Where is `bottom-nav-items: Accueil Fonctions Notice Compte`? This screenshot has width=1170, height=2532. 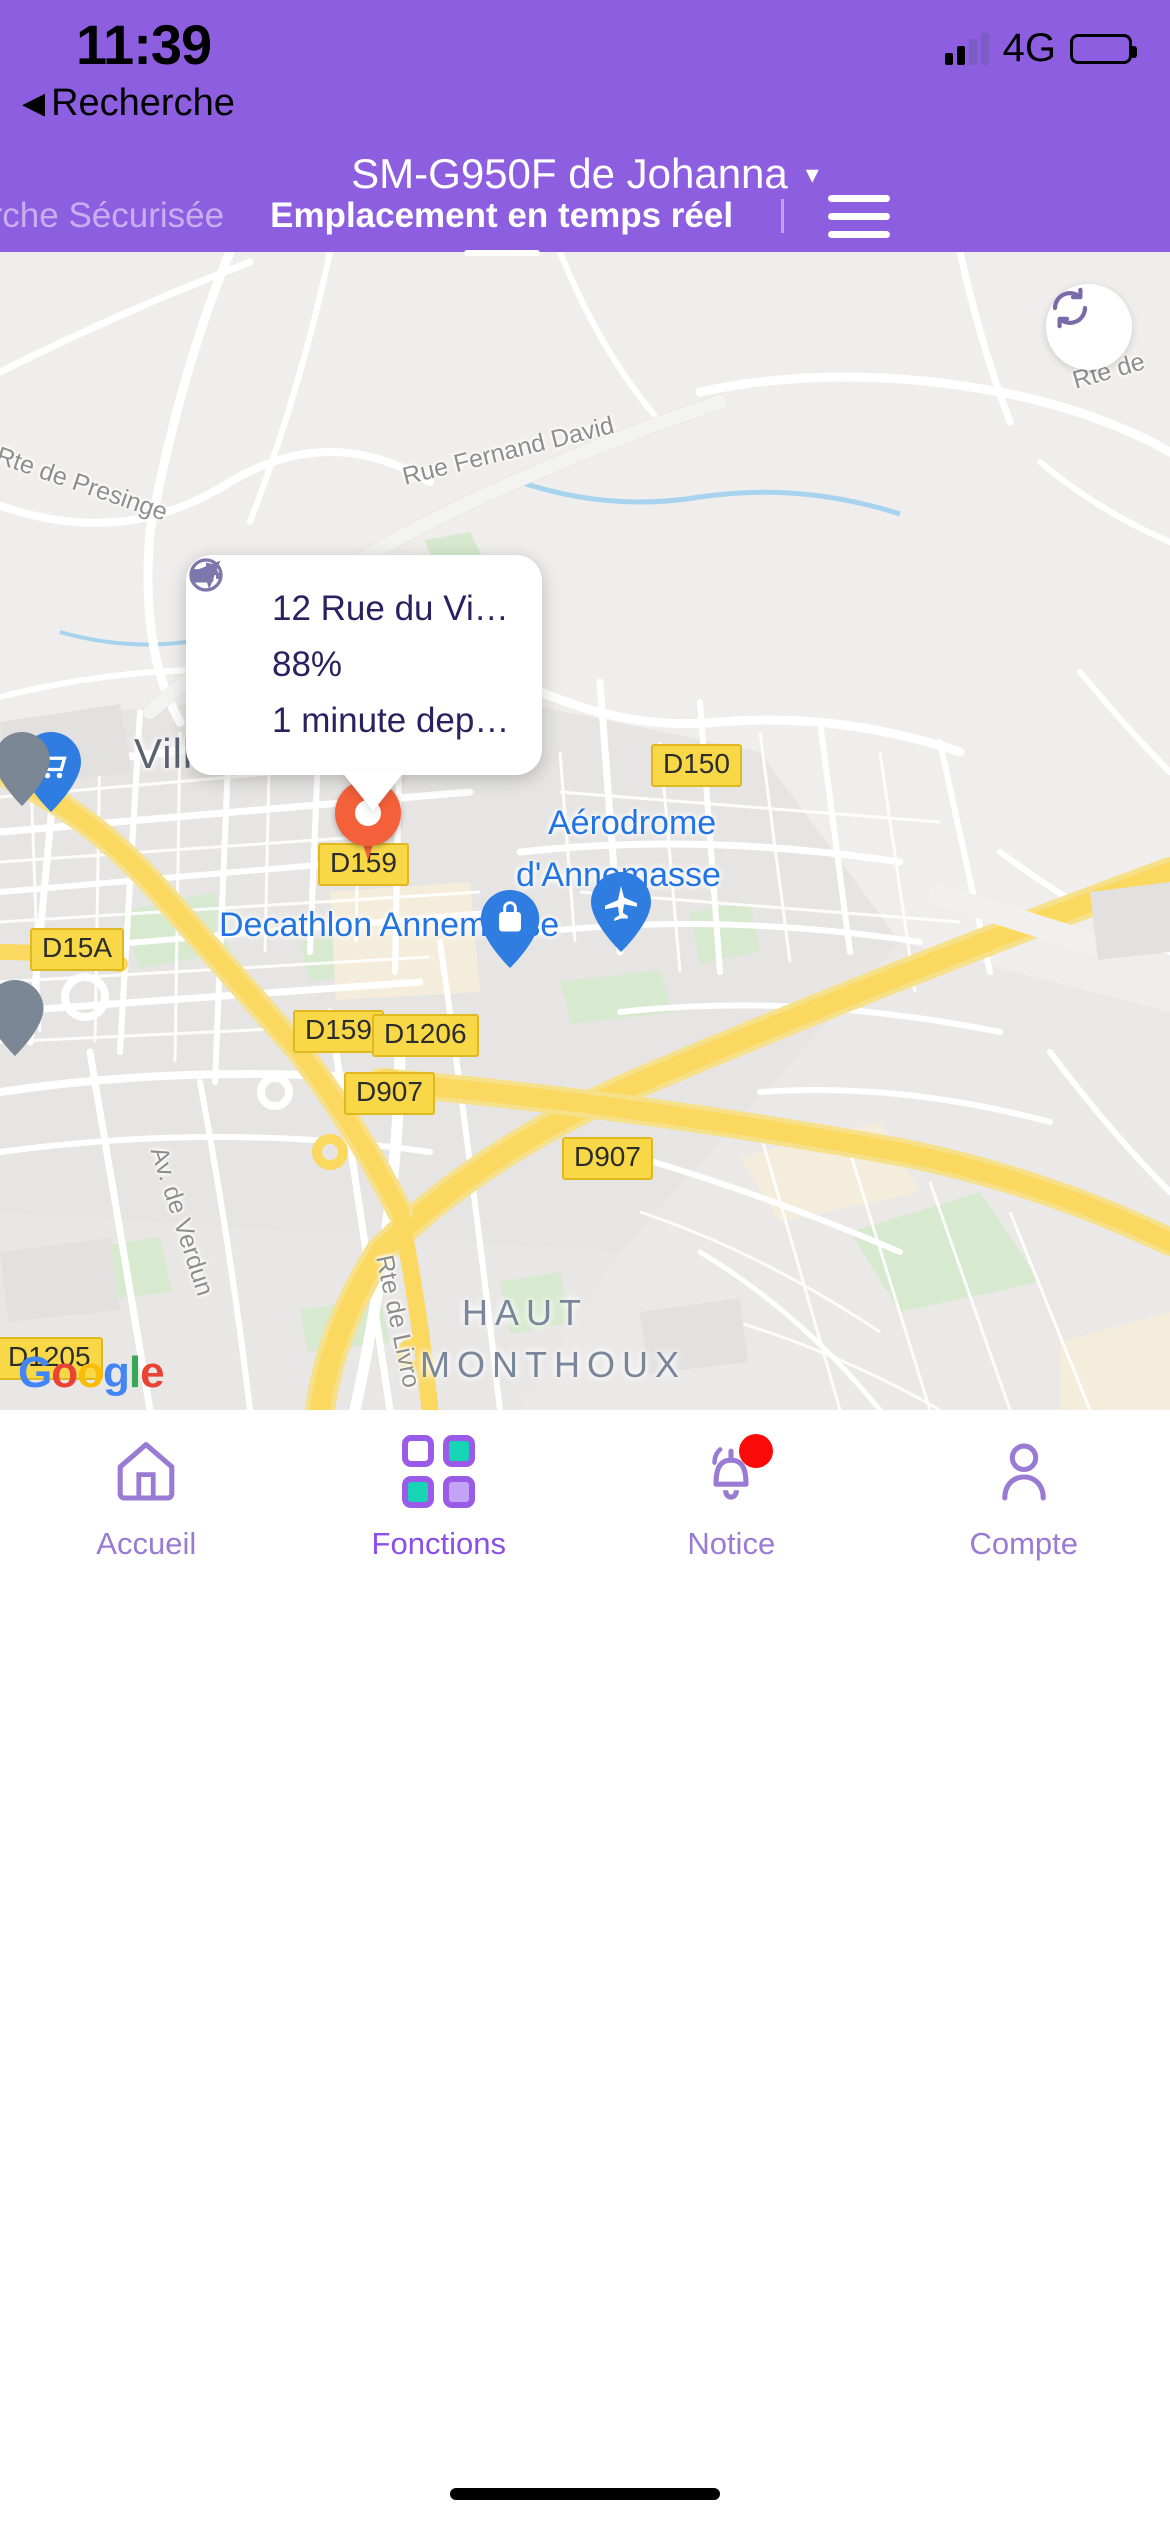 bottom-nav-items: Accueil Fonctions Notice Compte is located at coordinates (585, 1527).